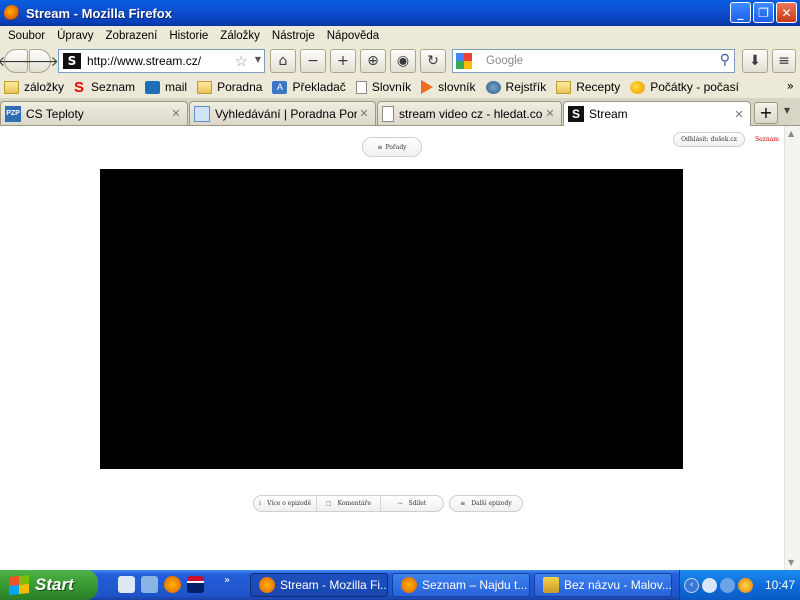 This screenshot has width=800, height=600. Describe the element at coordinates (709, 139) in the screenshot. I see `logout-button: Odhlásit: dušek.cz` at that location.